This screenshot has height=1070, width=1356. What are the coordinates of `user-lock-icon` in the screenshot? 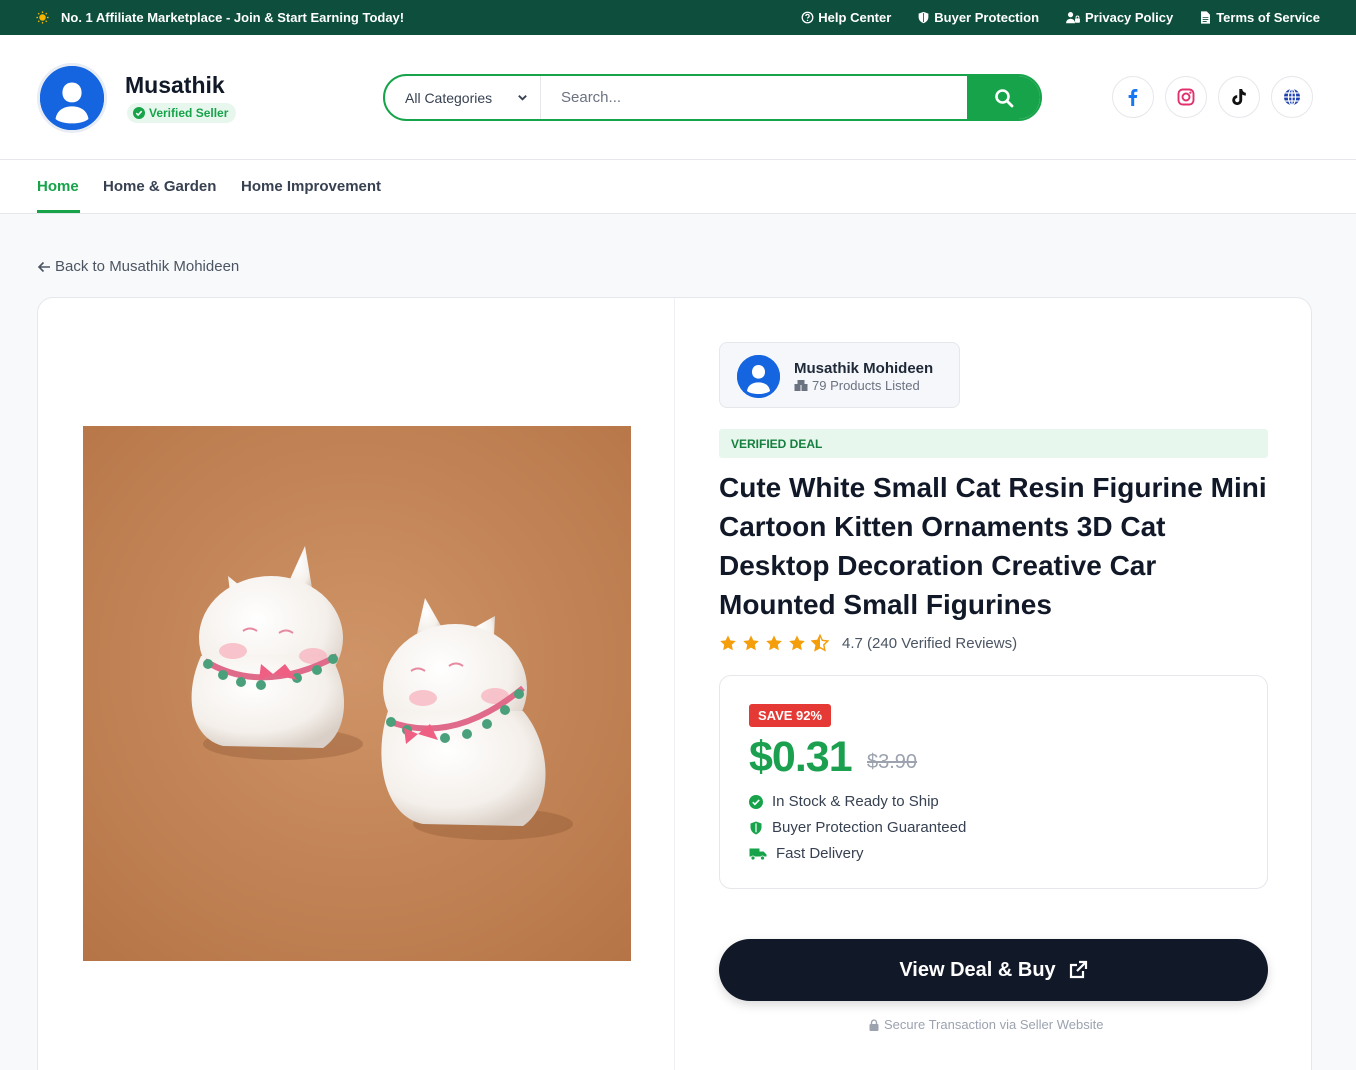 It's located at (1073, 18).